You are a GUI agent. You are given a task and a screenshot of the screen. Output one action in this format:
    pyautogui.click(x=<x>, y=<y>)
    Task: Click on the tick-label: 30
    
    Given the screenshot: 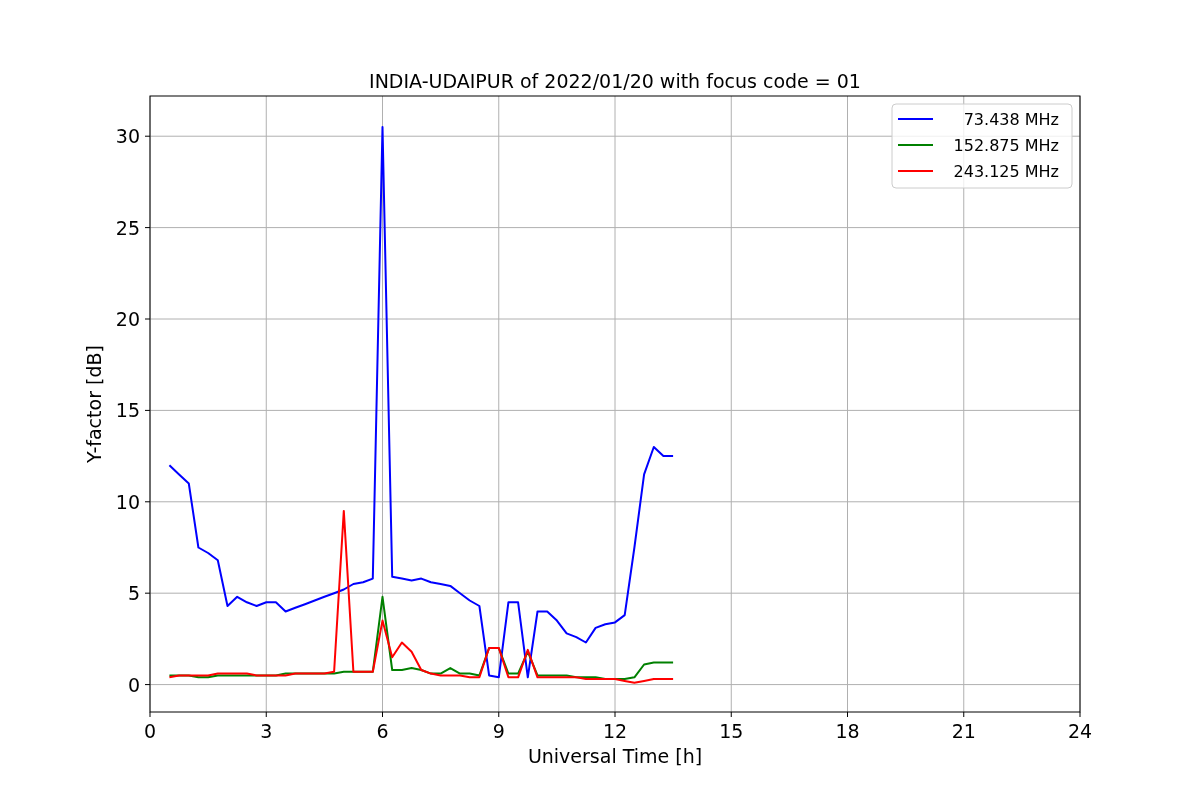 What is the action you would take?
    pyautogui.click(x=127, y=136)
    